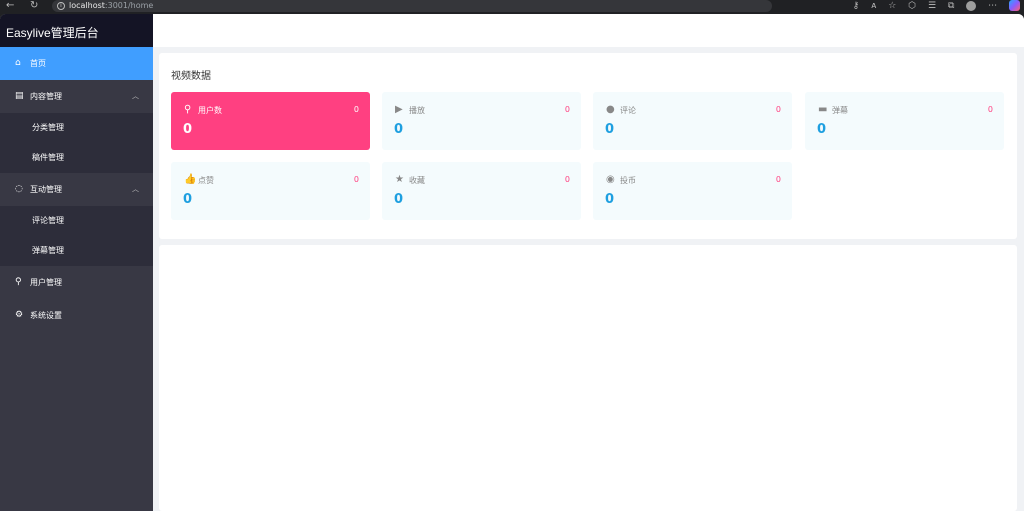  I want to click on stat-label: 播放, so click(417, 110).